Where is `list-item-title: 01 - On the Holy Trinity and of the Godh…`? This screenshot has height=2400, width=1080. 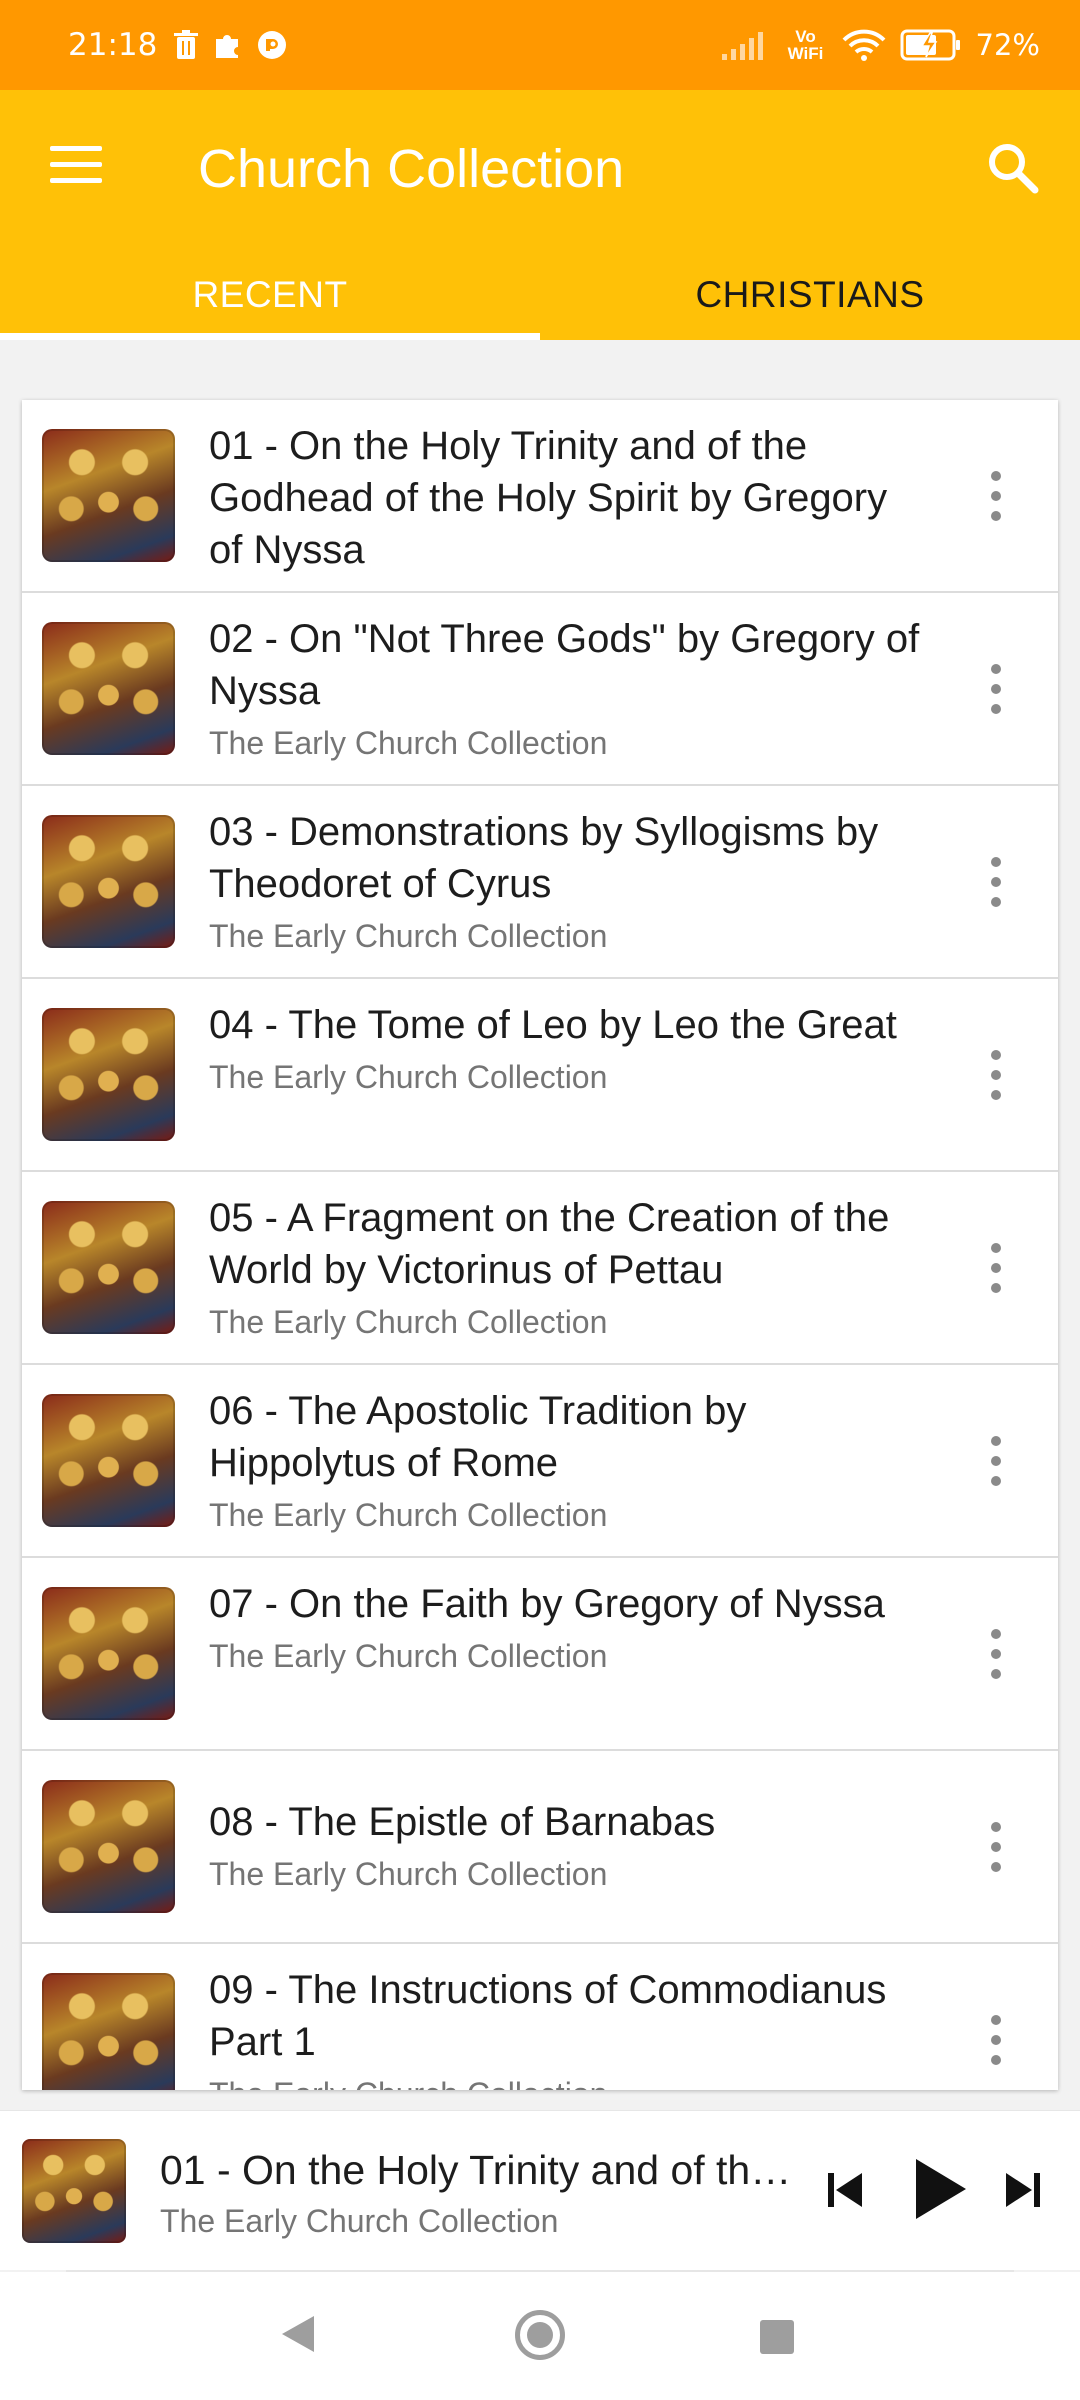 list-item-title: 01 - On the Holy Trinity and of the Godh… is located at coordinates (548, 498).